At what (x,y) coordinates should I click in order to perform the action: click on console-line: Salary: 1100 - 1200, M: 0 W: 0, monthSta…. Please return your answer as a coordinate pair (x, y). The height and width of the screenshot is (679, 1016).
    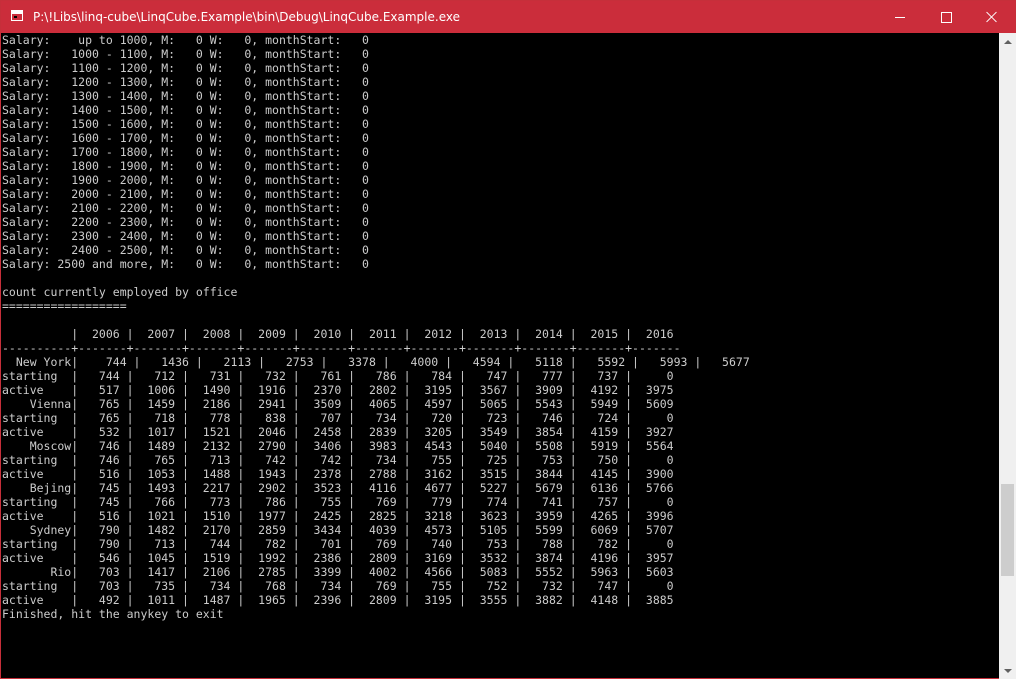
    Looking at the image, I should click on (185, 68).